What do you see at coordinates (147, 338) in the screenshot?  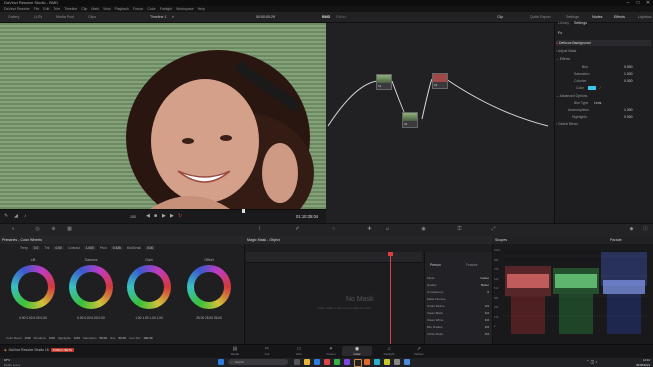 I see `param-value: 100.00` at bounding box center [147, 338].